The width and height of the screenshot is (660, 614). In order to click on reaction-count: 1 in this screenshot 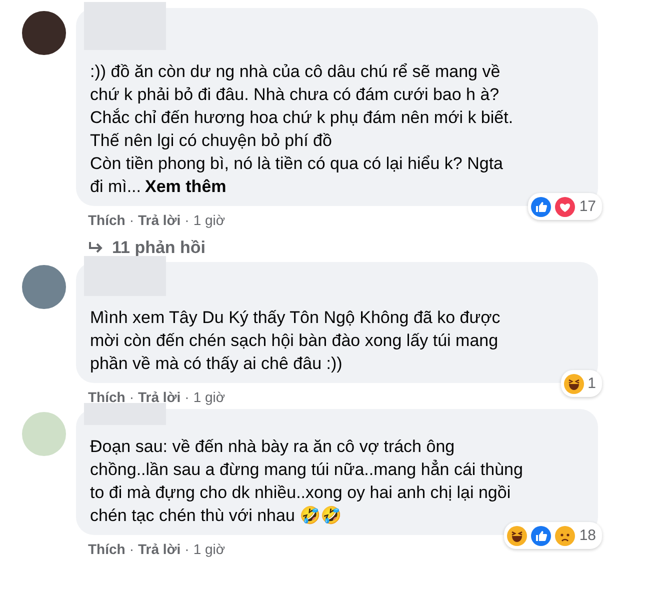, I will do `click(592, 384)`.